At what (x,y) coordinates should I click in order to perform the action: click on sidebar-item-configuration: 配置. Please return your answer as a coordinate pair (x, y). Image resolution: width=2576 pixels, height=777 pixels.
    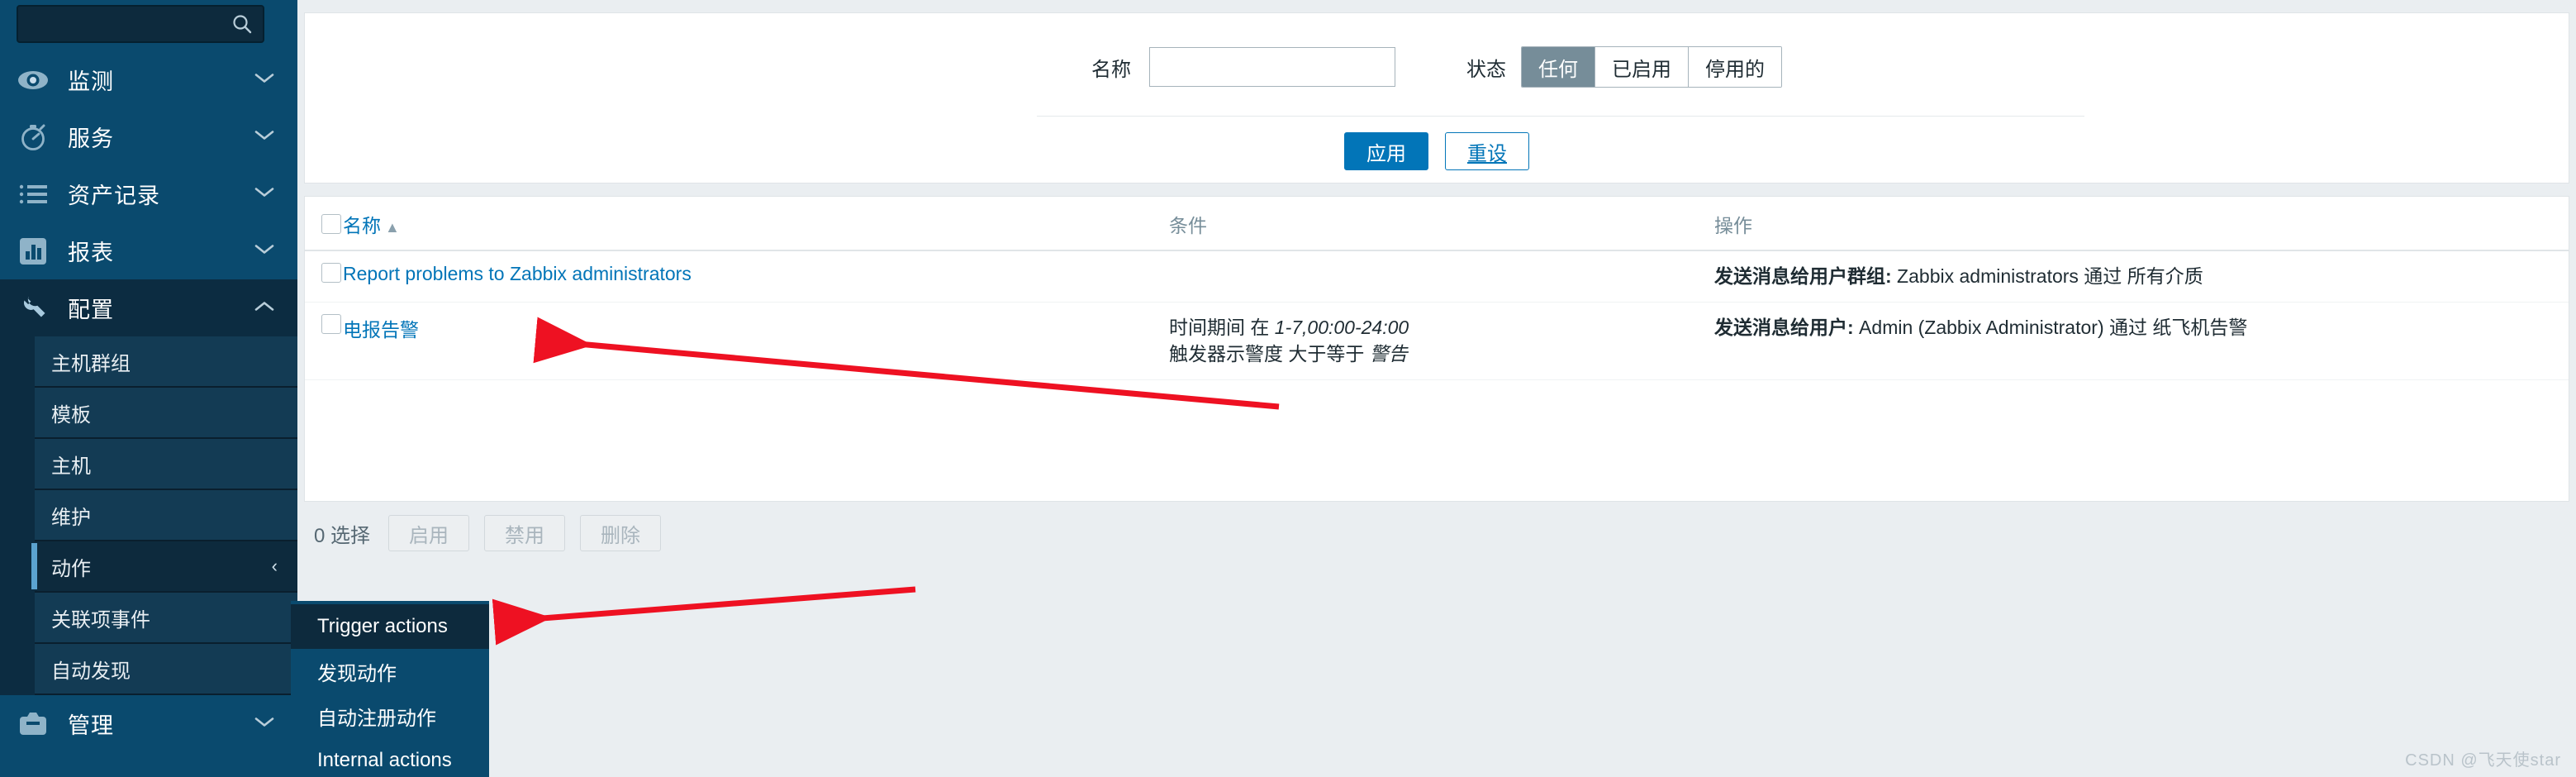
    Looking at the image, I should click on (148, 307).